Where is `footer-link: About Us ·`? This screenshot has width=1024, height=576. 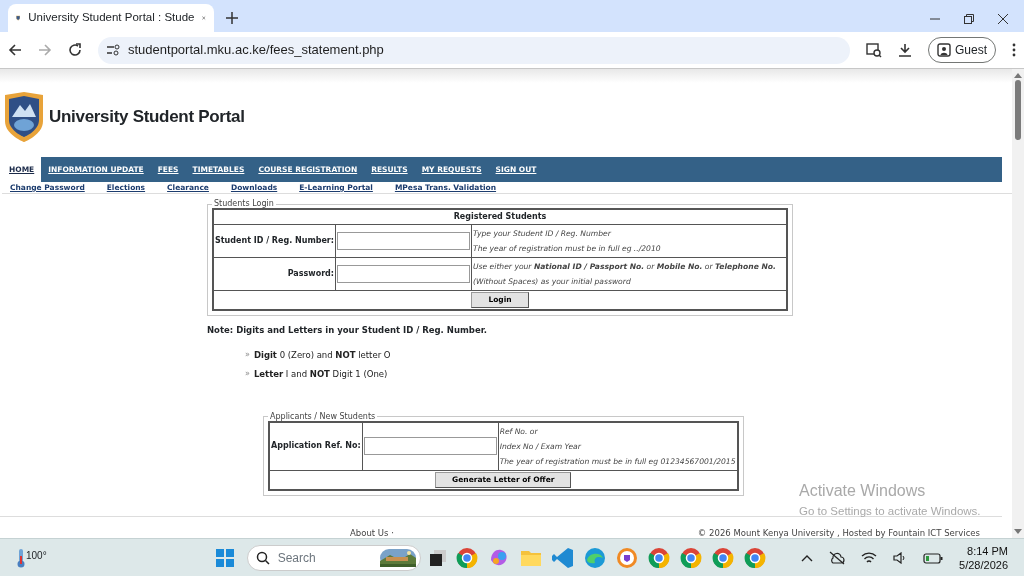
footer-link: About Us · is located at coordinates (372, 533).